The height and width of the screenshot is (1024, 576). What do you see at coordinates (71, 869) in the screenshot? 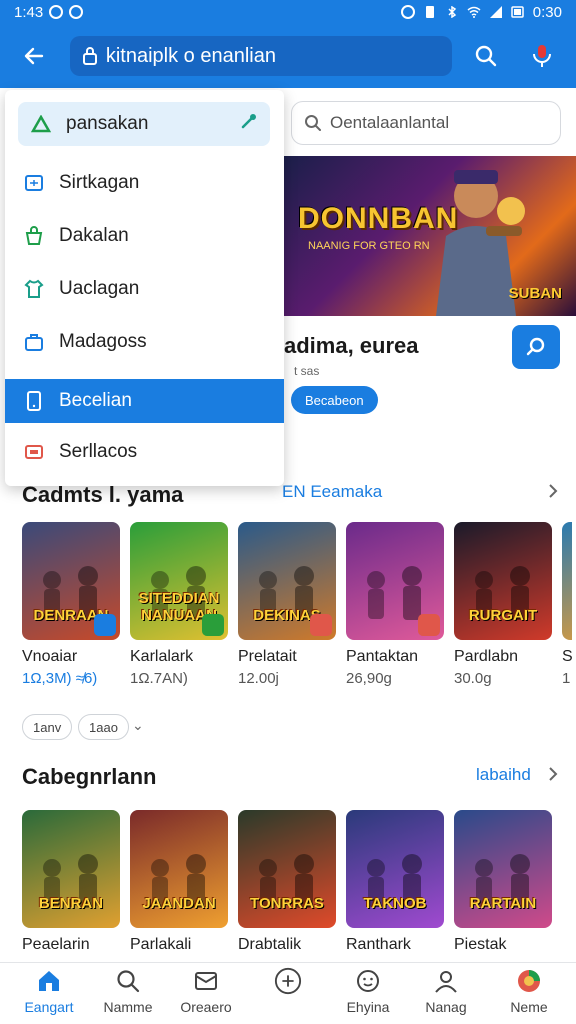
I see `game-cover-image: BENRAN` at bounding box center [71, 869].